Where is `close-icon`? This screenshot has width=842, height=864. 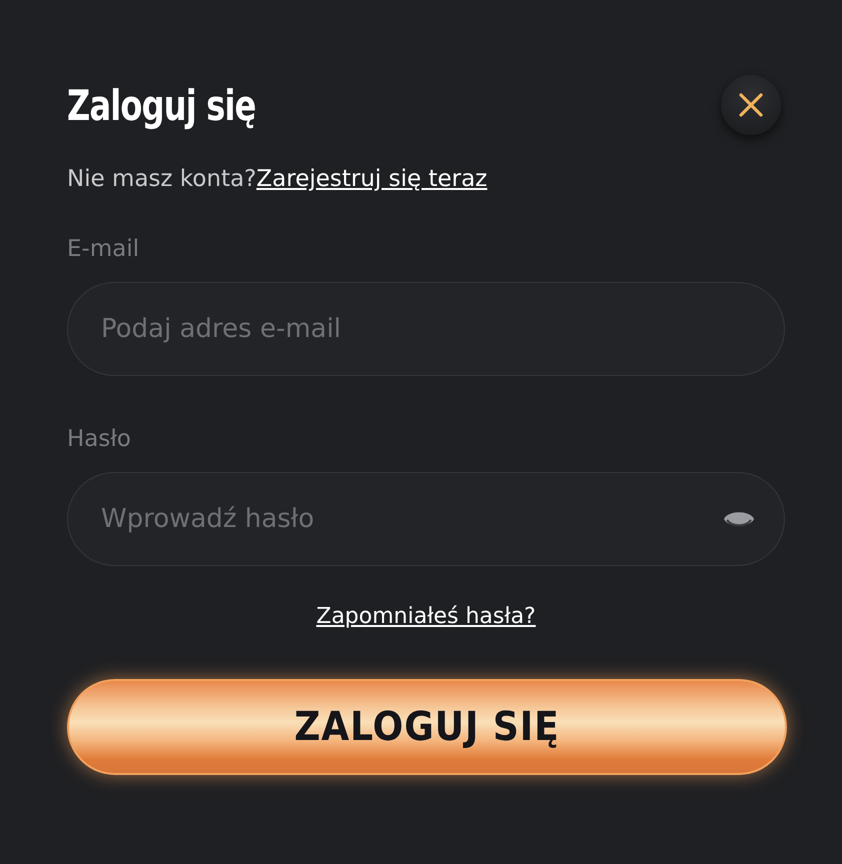
close-icon is located at coordinates (751, 105).